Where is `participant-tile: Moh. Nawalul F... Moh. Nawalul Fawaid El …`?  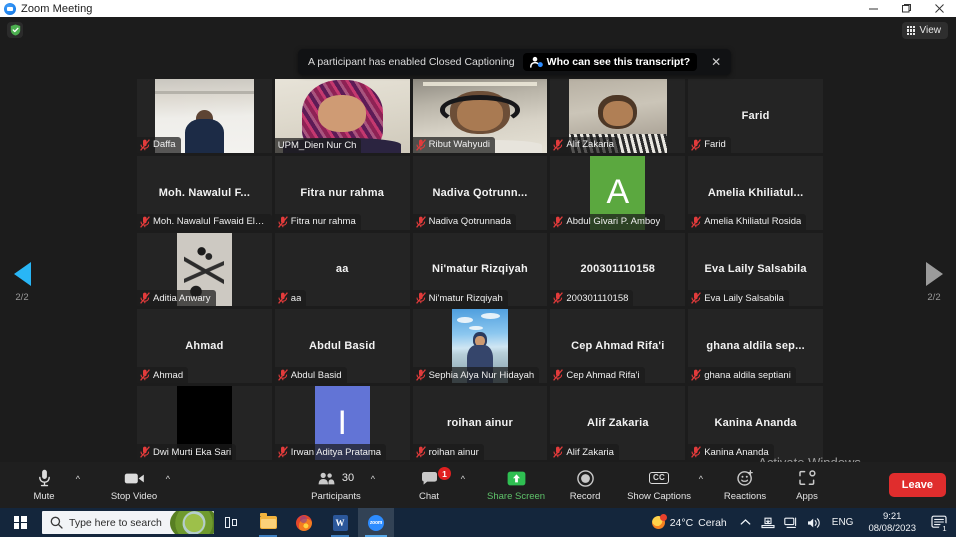 participant-tile: Moh. Nawalul F... Moh. Nawalul Fawaid El … is located at coordinates (204, 192).